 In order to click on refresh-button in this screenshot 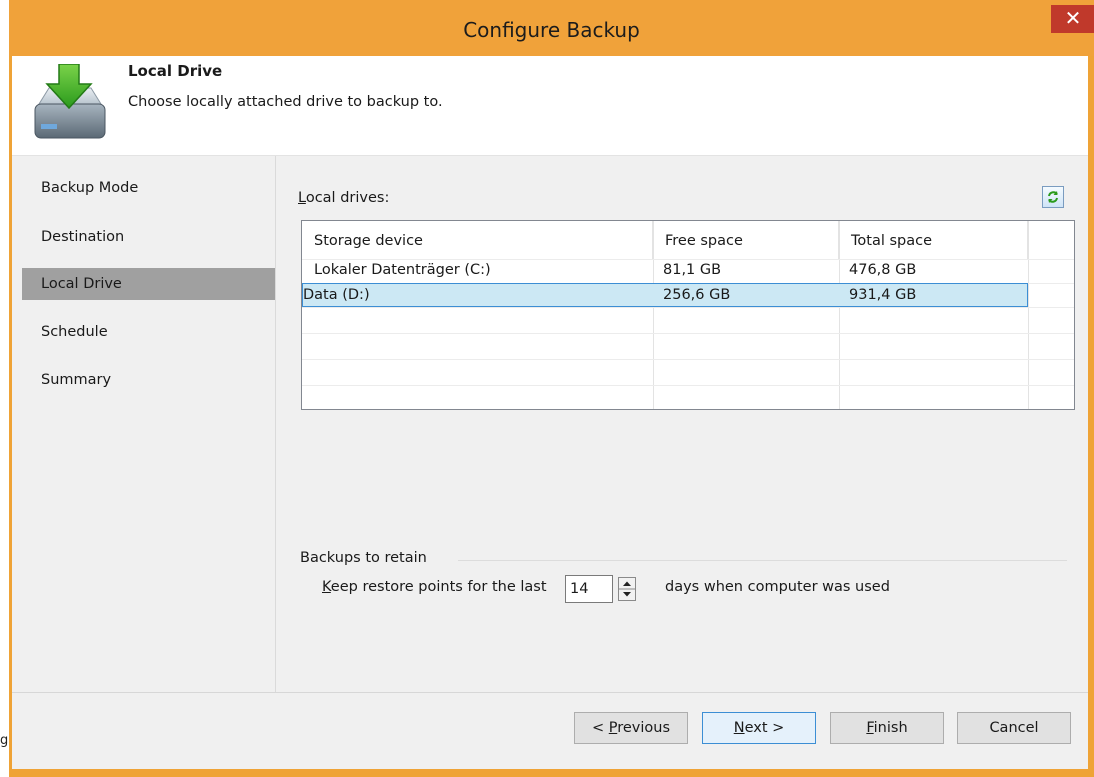, I will do `click(1053, 197)`.